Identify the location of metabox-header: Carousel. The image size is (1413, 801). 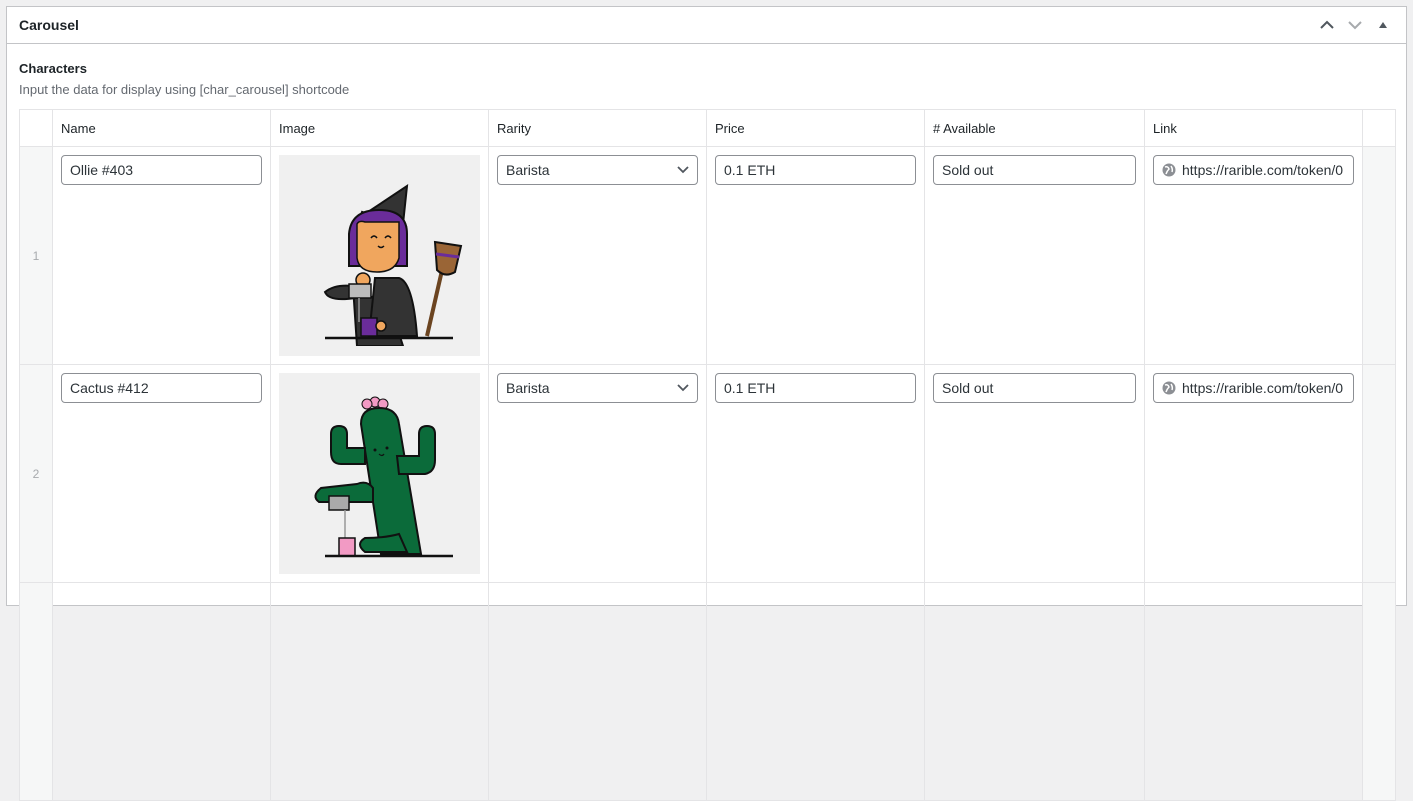
(706, 25).